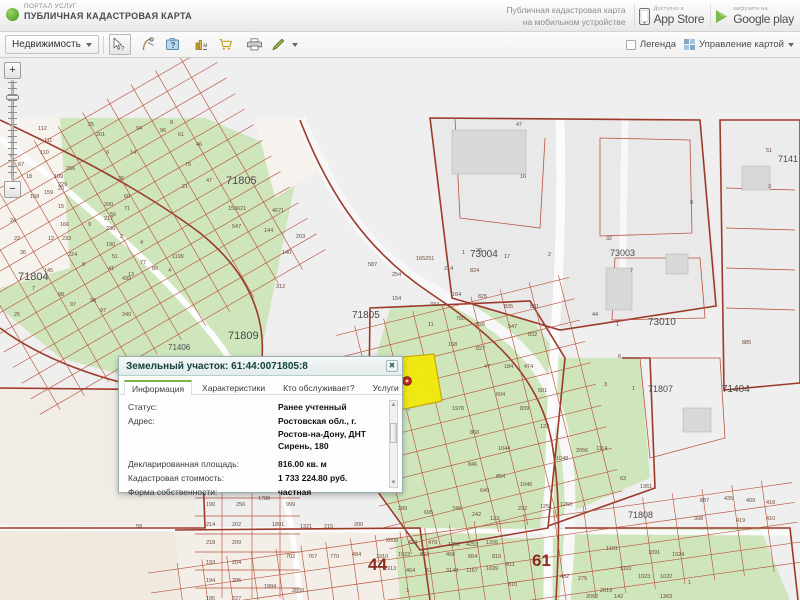 Image resolution: width=800 pixels, height=600 pixels. Describe the element at coordinates (392, 366) in the screenshot. I see `close-icon: ✖` at that location.